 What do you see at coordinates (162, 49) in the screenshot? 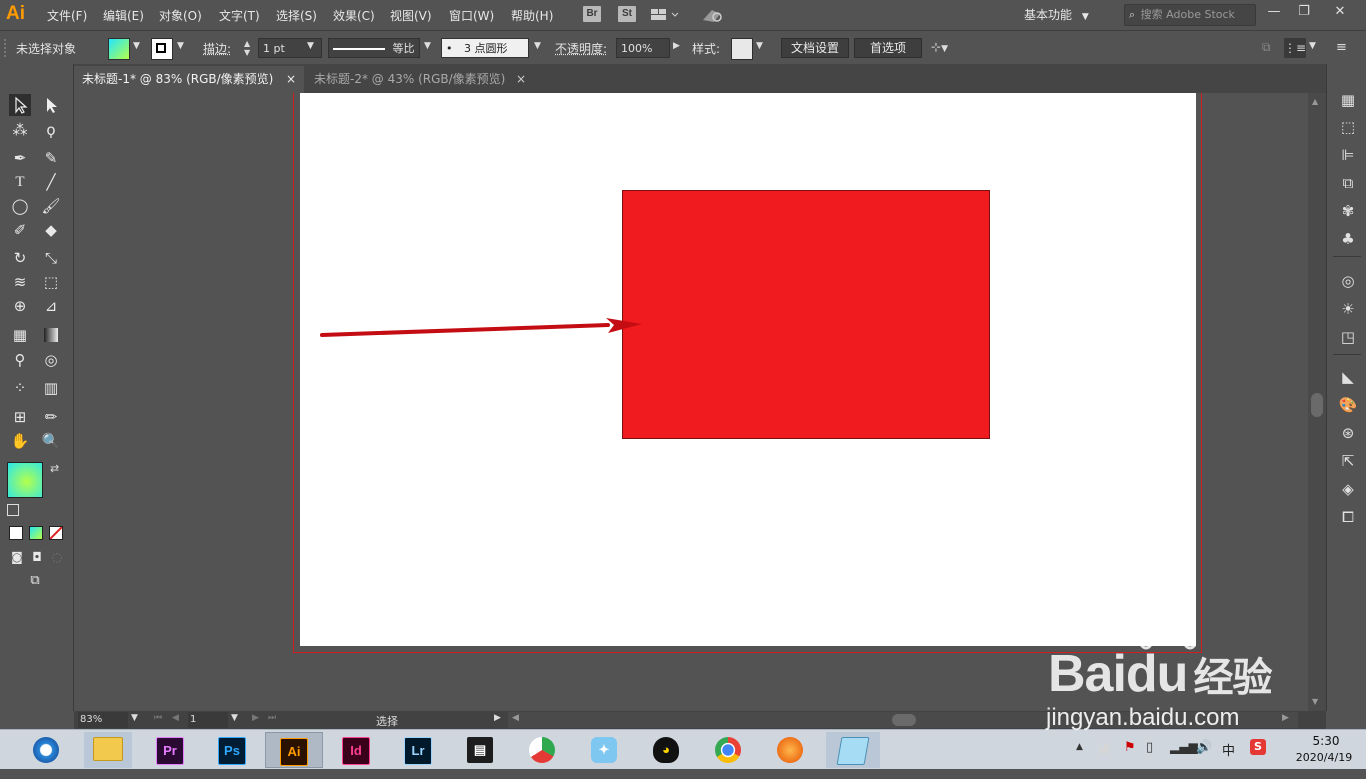
I see `stroke-swatch` at bounding box center [162, 49].